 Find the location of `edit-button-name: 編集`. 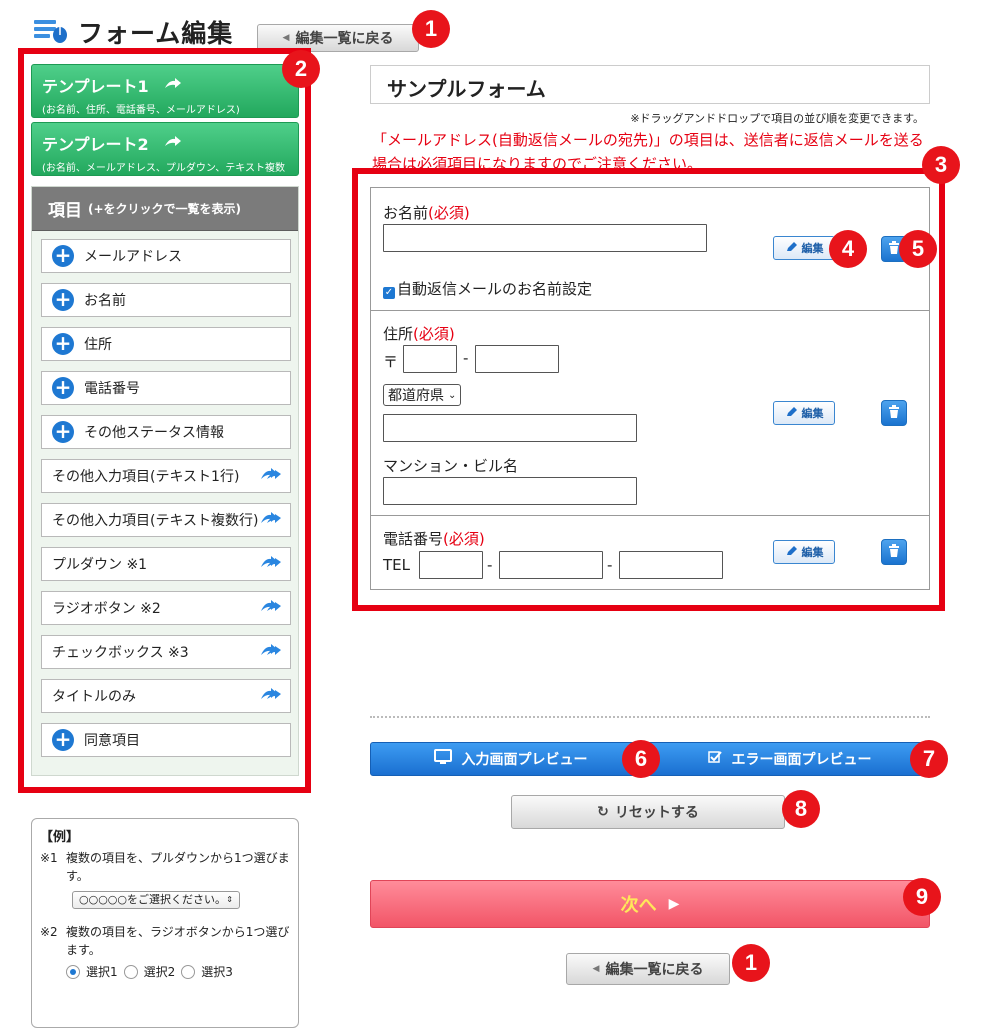

edit-button-name: 編集 is located at coordinates (804, 248).